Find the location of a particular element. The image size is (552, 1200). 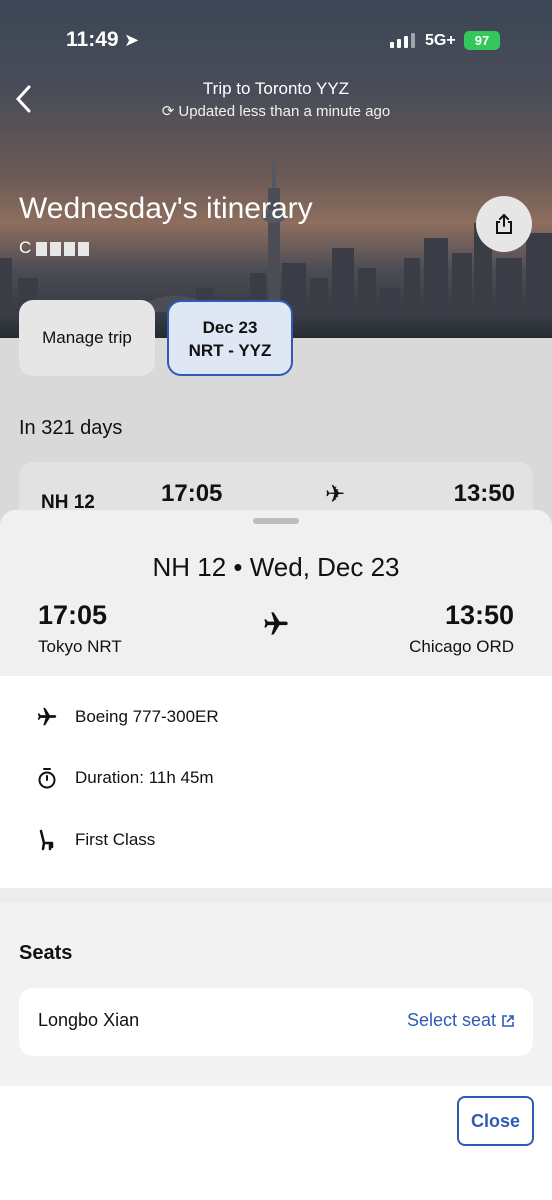

external-link-icon is located at coordinates (508, 1020).